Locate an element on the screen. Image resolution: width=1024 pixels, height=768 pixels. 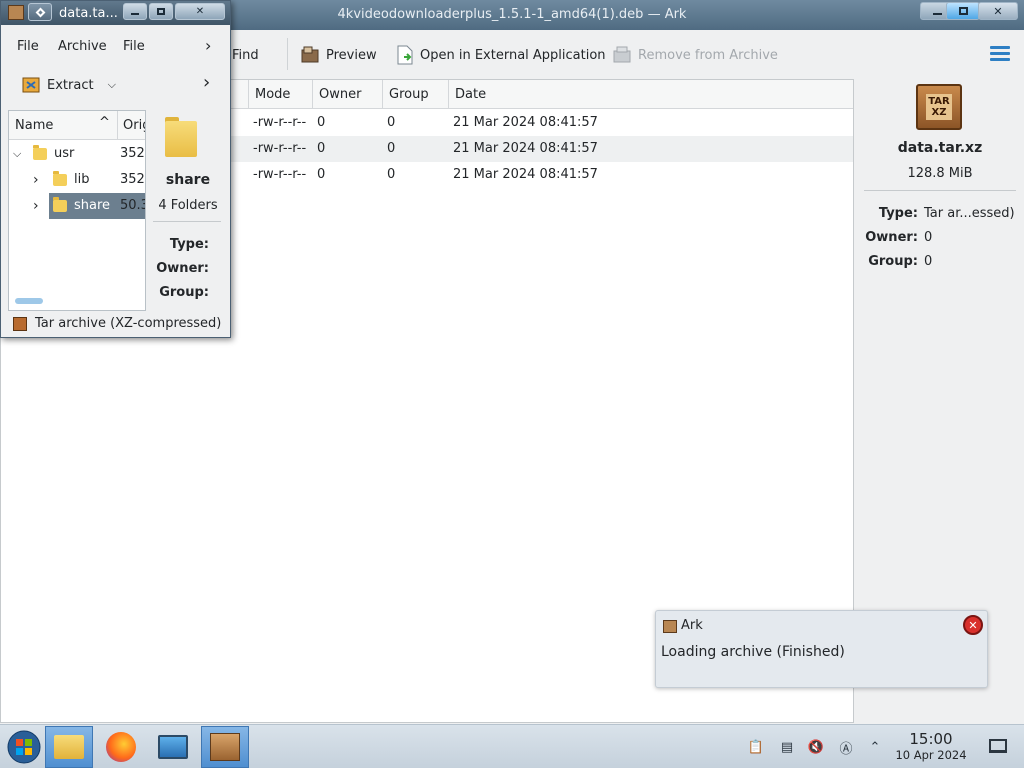
small-close-button: ✕ is located at coordinates (200, 11).